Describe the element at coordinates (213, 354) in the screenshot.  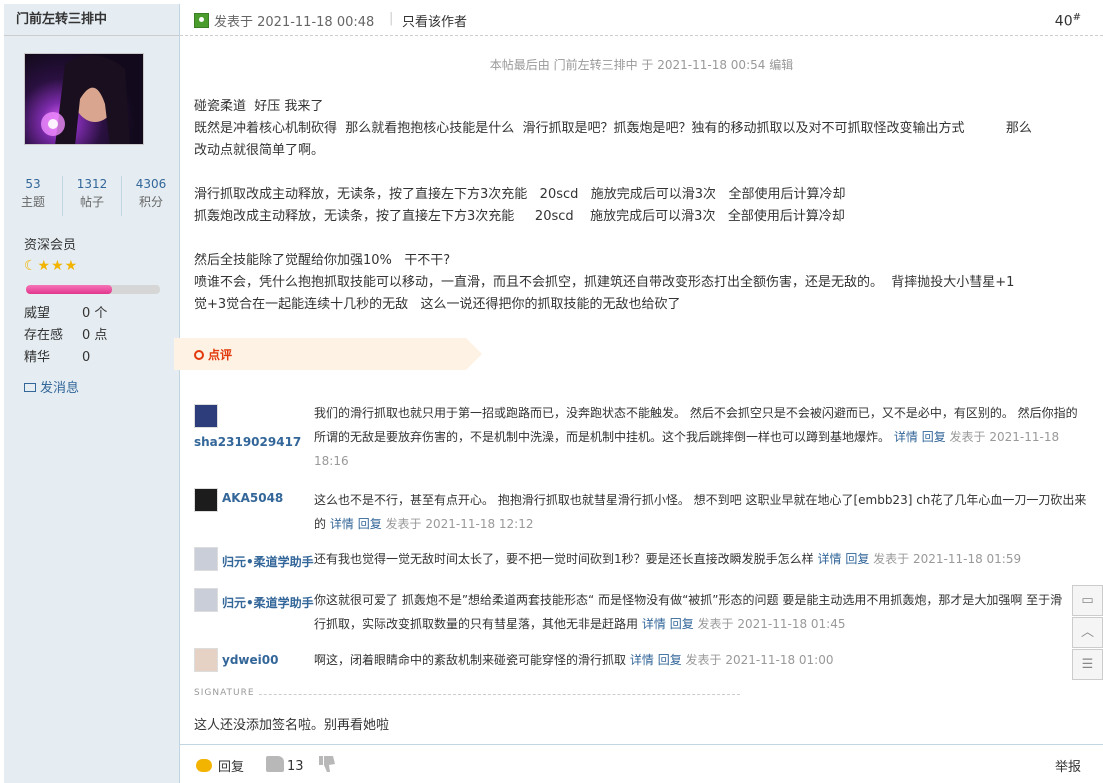
I see `comments-section-label: 点评` at that location.